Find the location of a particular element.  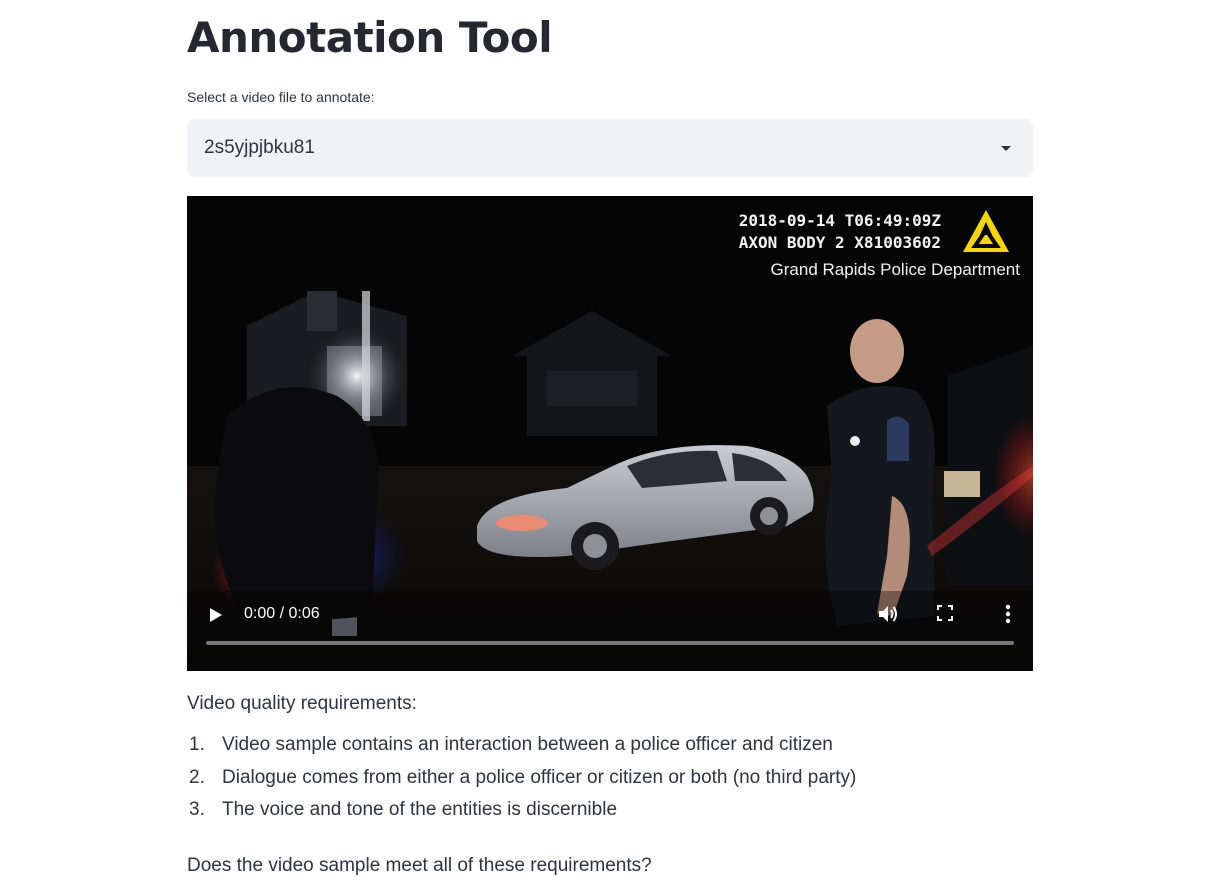

requirements-title: Video quality requirements: is located at coordinates (302, 703).